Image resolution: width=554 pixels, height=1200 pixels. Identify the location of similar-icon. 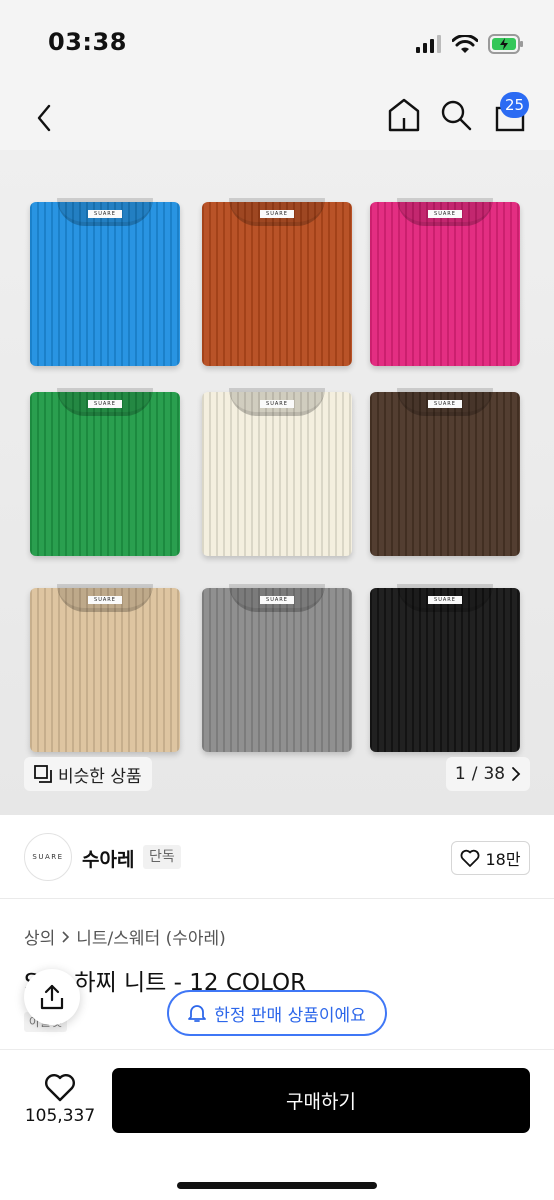
(43, 774).